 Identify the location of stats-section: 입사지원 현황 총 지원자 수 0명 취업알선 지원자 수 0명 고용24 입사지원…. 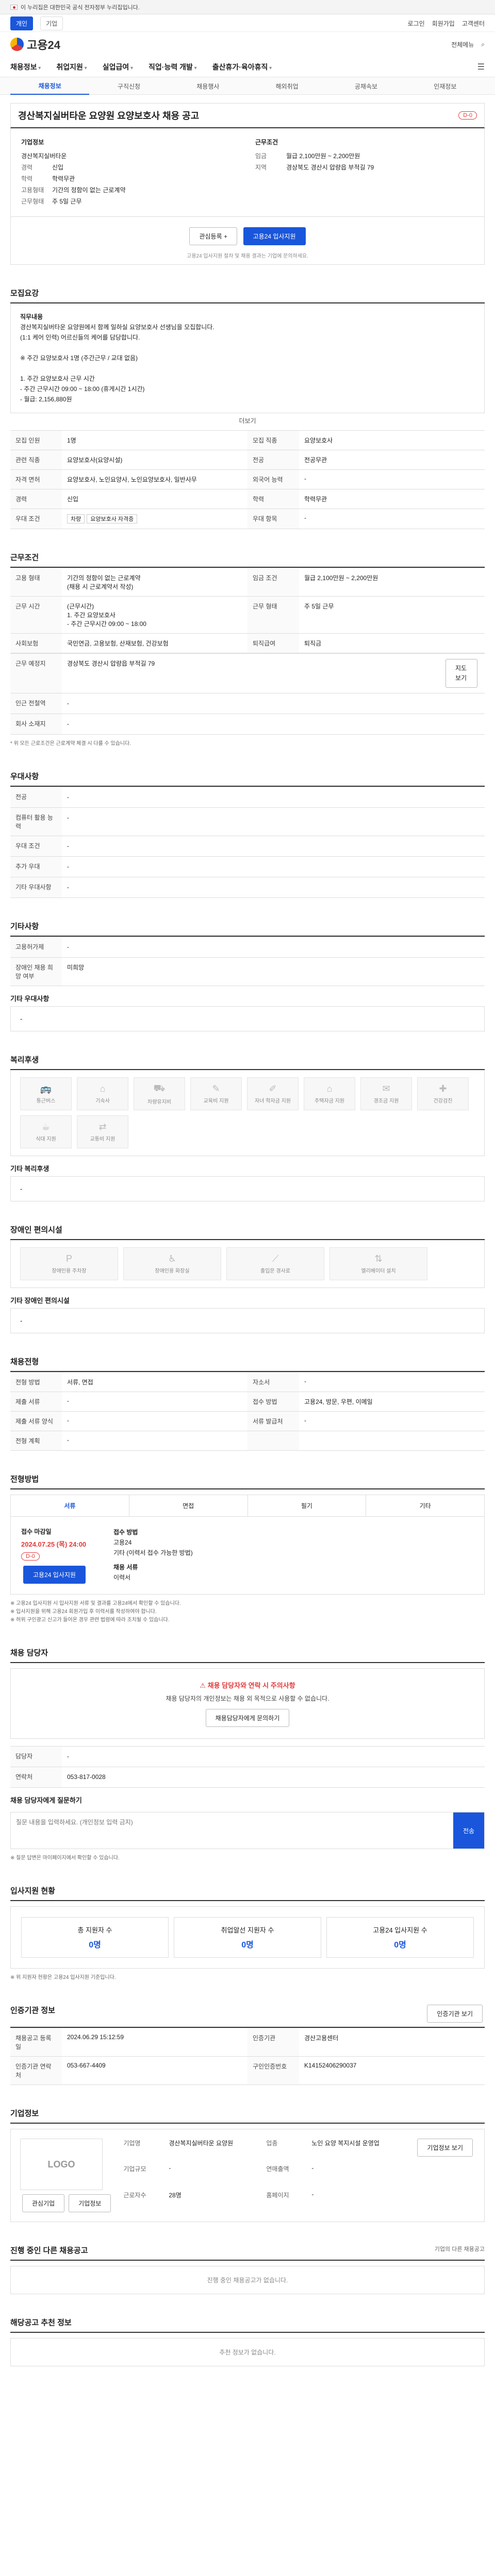
(247, 1934).